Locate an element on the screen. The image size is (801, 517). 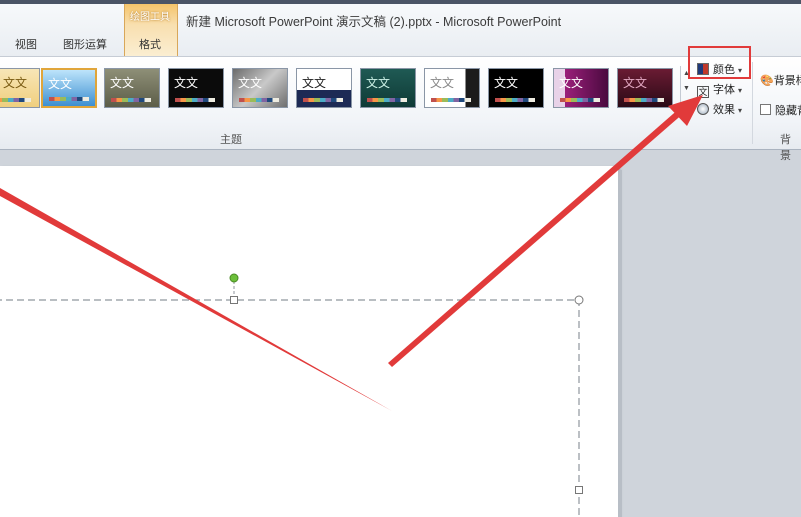
resize-handle-top-right is located at coordinates (579, 300).